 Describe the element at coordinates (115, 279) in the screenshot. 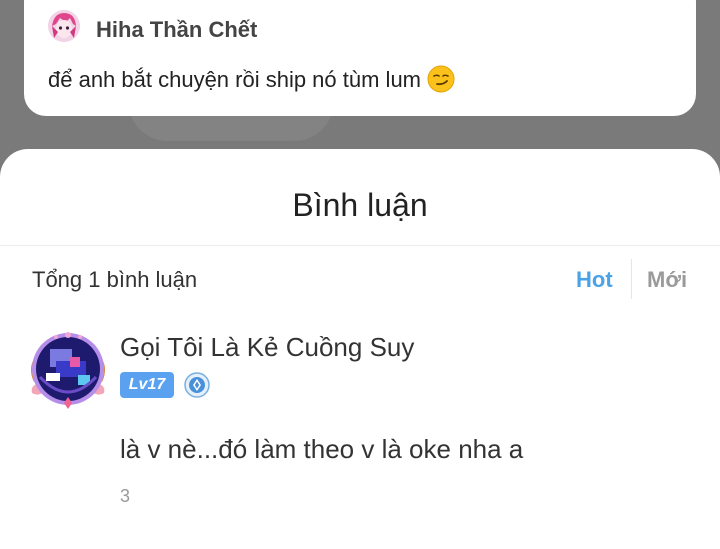

I see `comment-count: Tổng 1 bình luận` at that location.